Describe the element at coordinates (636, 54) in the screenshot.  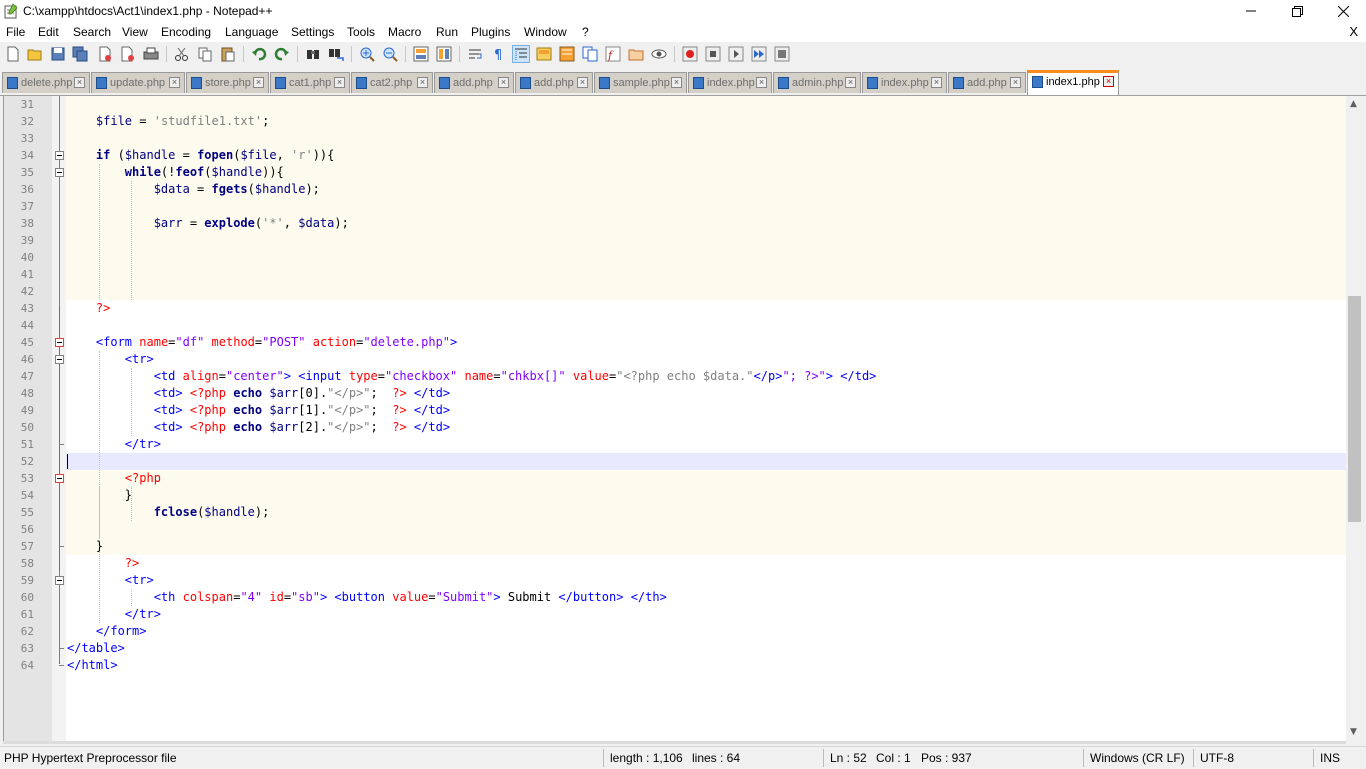
I see `folder-as-workspace-icon` at that location.